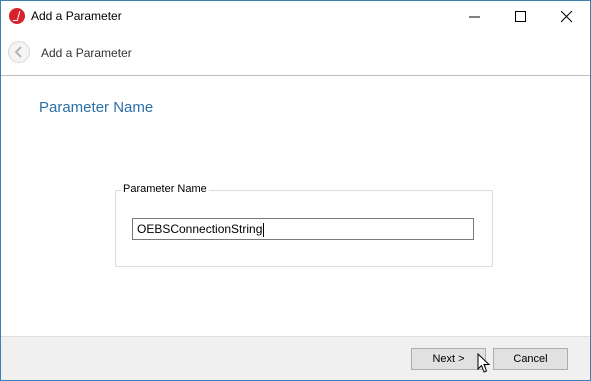 The width and height of the screenshot is (591, 381). What do you see at coordinates (86, 53) in the screenshot?
I see `header-title: Add a Parameter` at bounding box center [86, 53].